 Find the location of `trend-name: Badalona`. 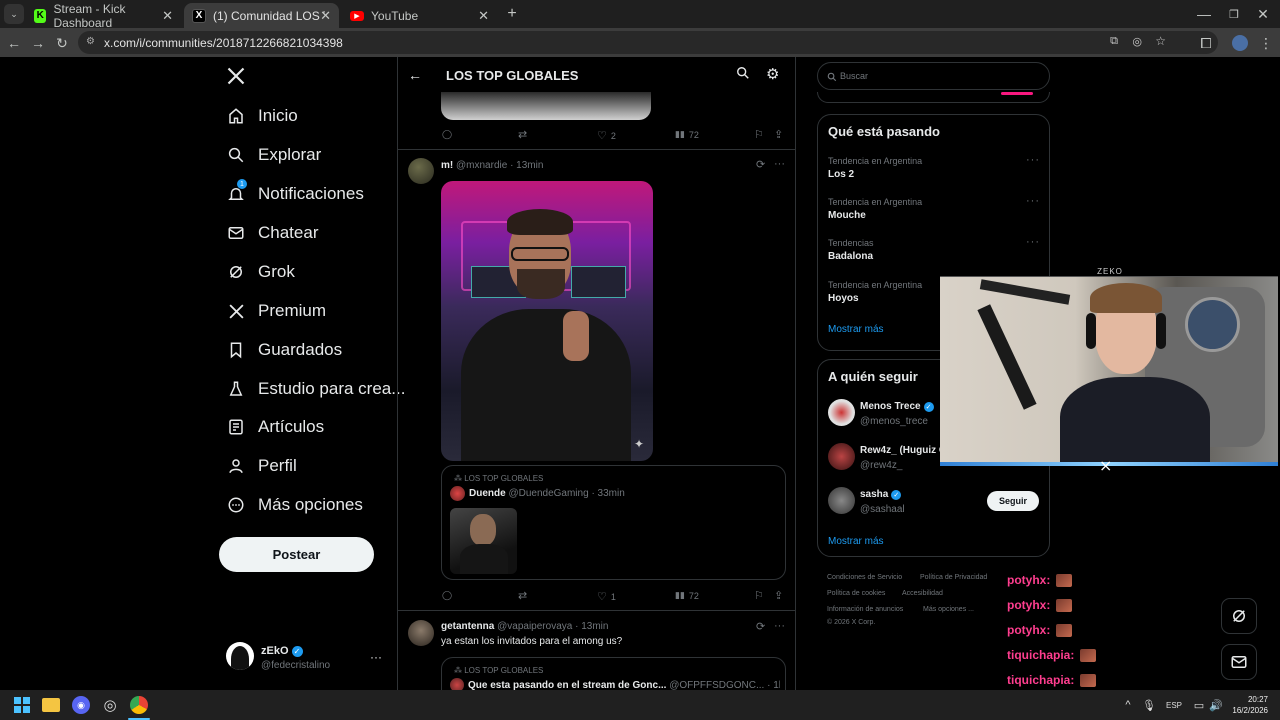

trend-name: Badalona is located at coordinates (850, 256).